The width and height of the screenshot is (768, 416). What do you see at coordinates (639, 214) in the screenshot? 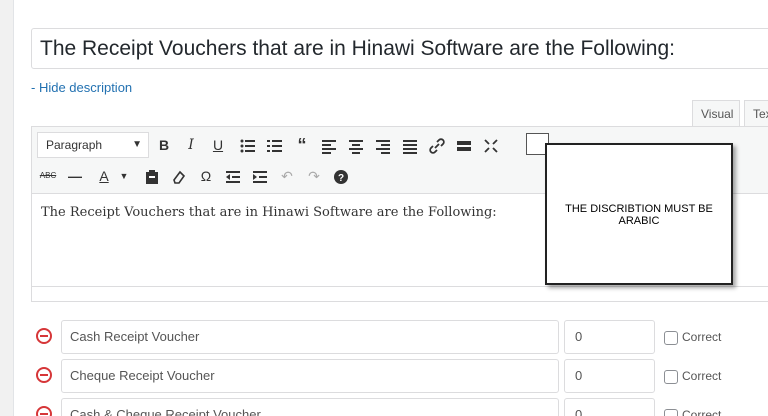
I see `annotation-note: THE DISCRIBTION MUST BE ARABIC` at bounding box center [639, 214].